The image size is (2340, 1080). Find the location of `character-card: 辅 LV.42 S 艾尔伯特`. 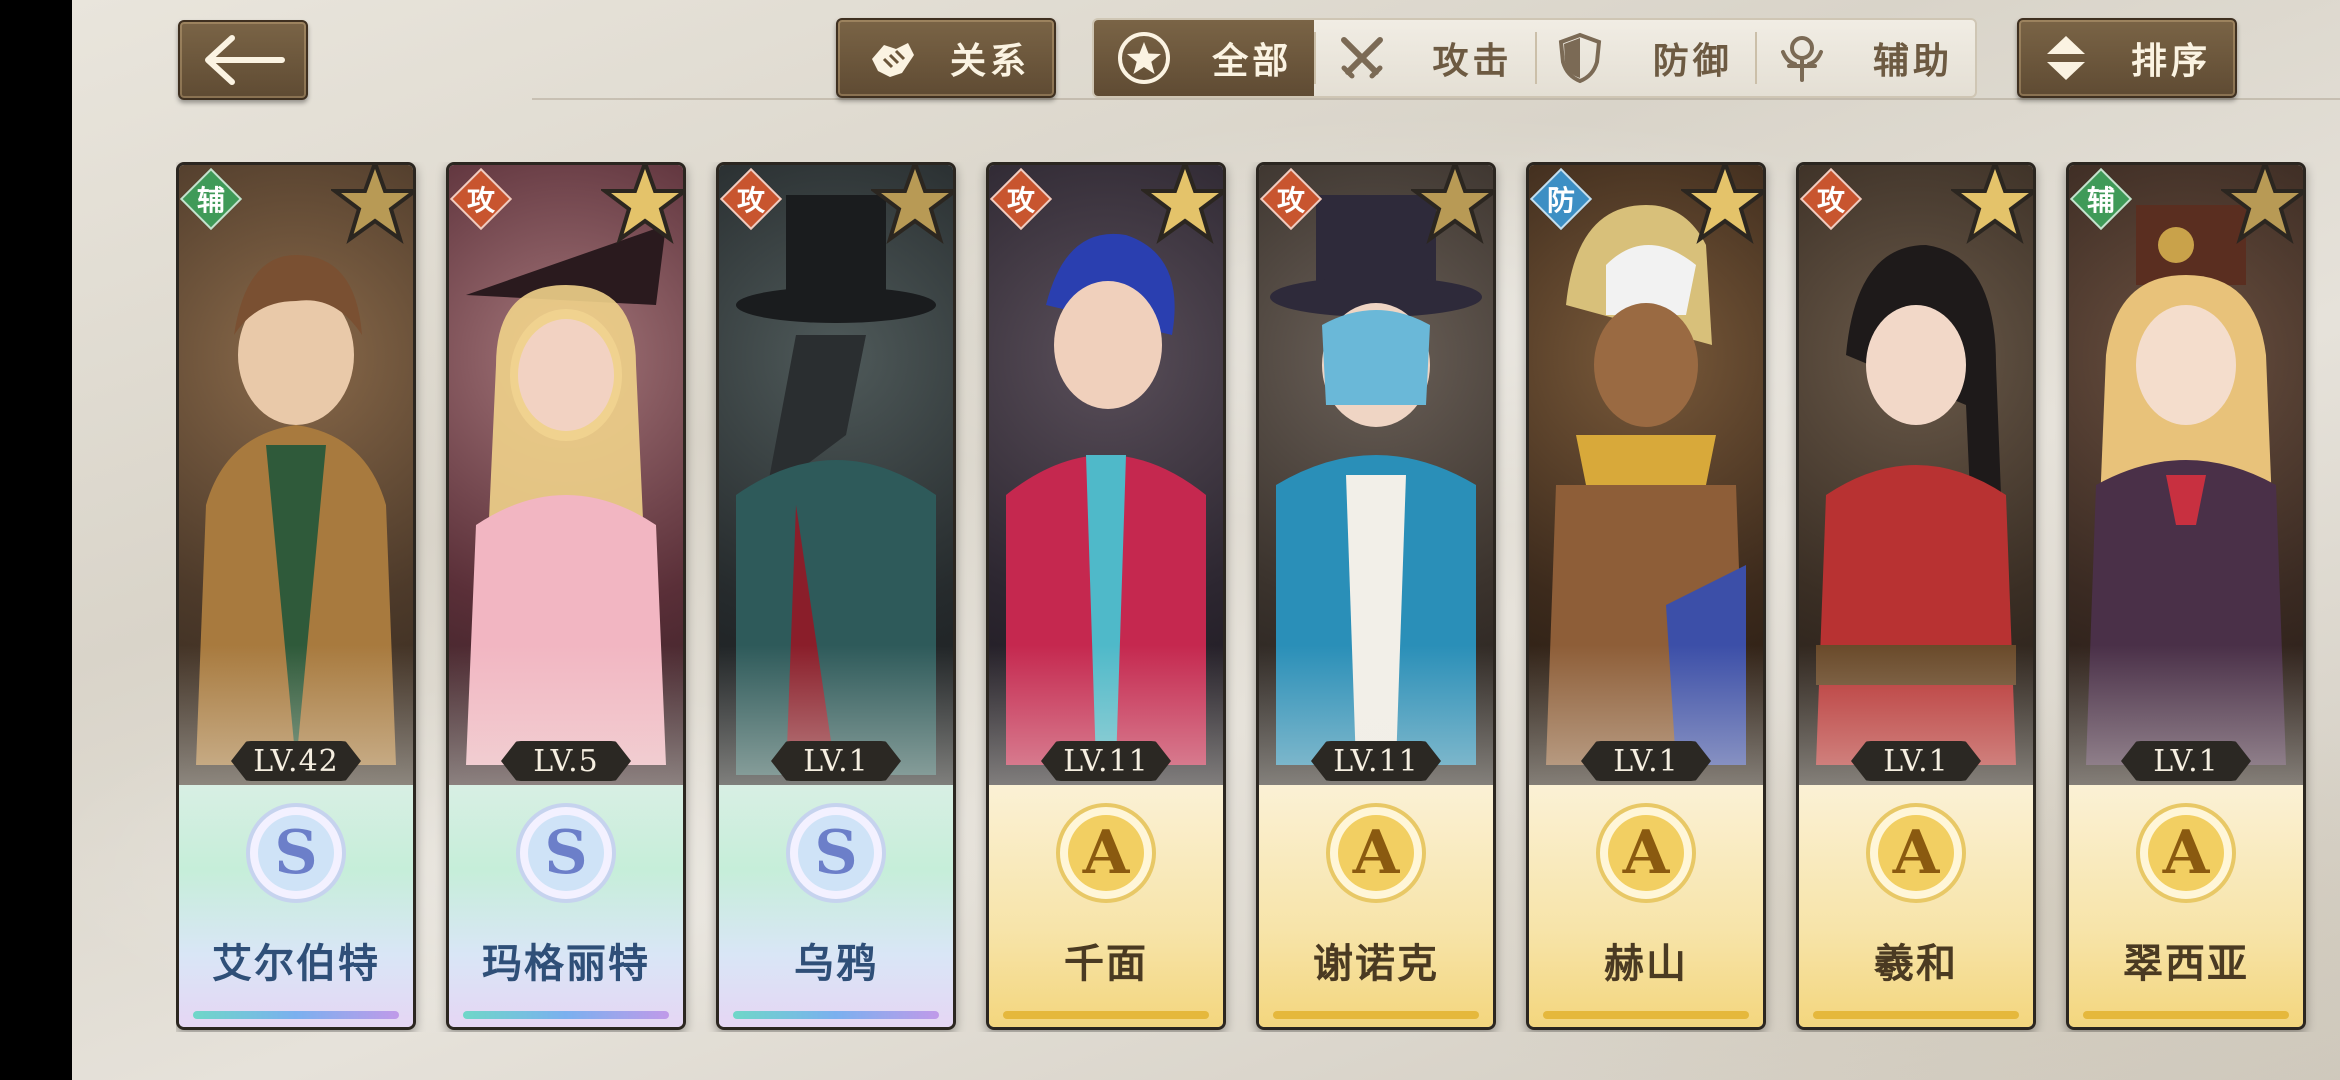

character-card: 辅 LV.42 S 艾尔伯特 is located at coordinates (296, 596).